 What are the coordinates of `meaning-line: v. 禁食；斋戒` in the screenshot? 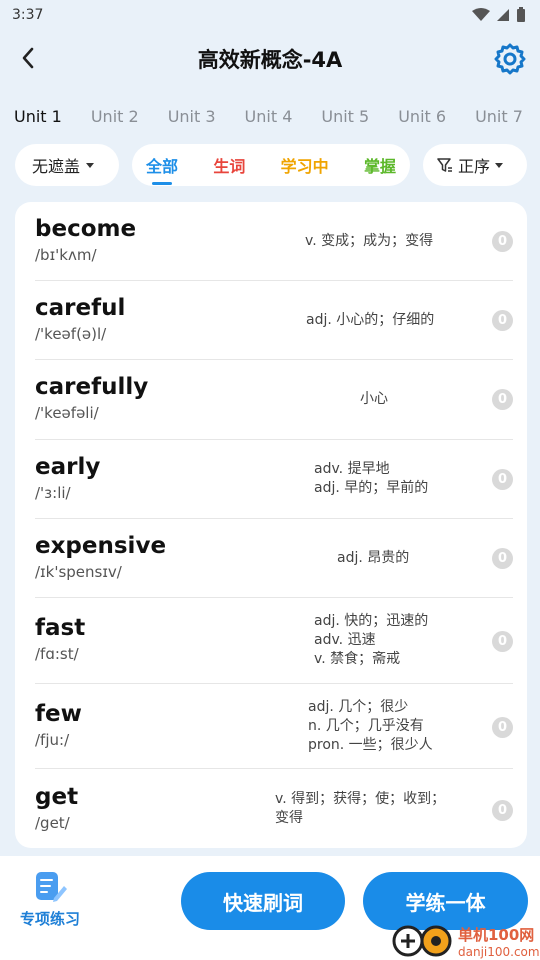 It's located at (357, 659).